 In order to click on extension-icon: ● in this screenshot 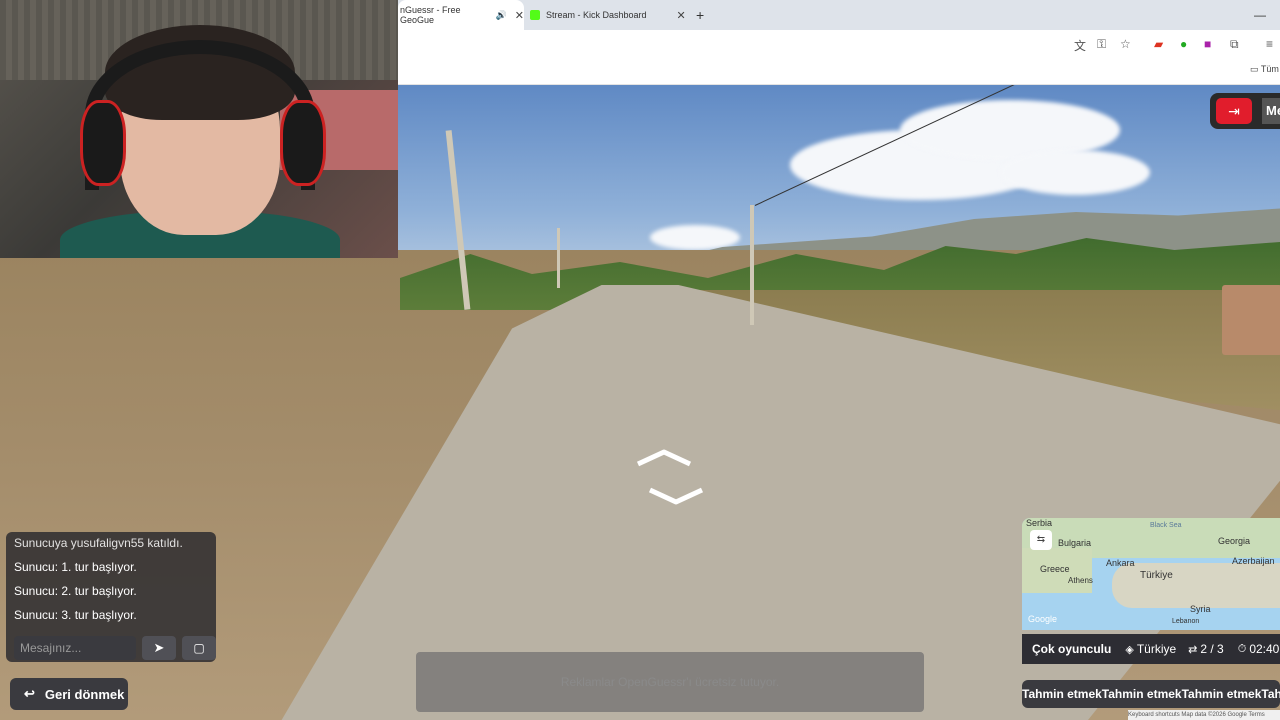, I will do `click(1183, 44)`.